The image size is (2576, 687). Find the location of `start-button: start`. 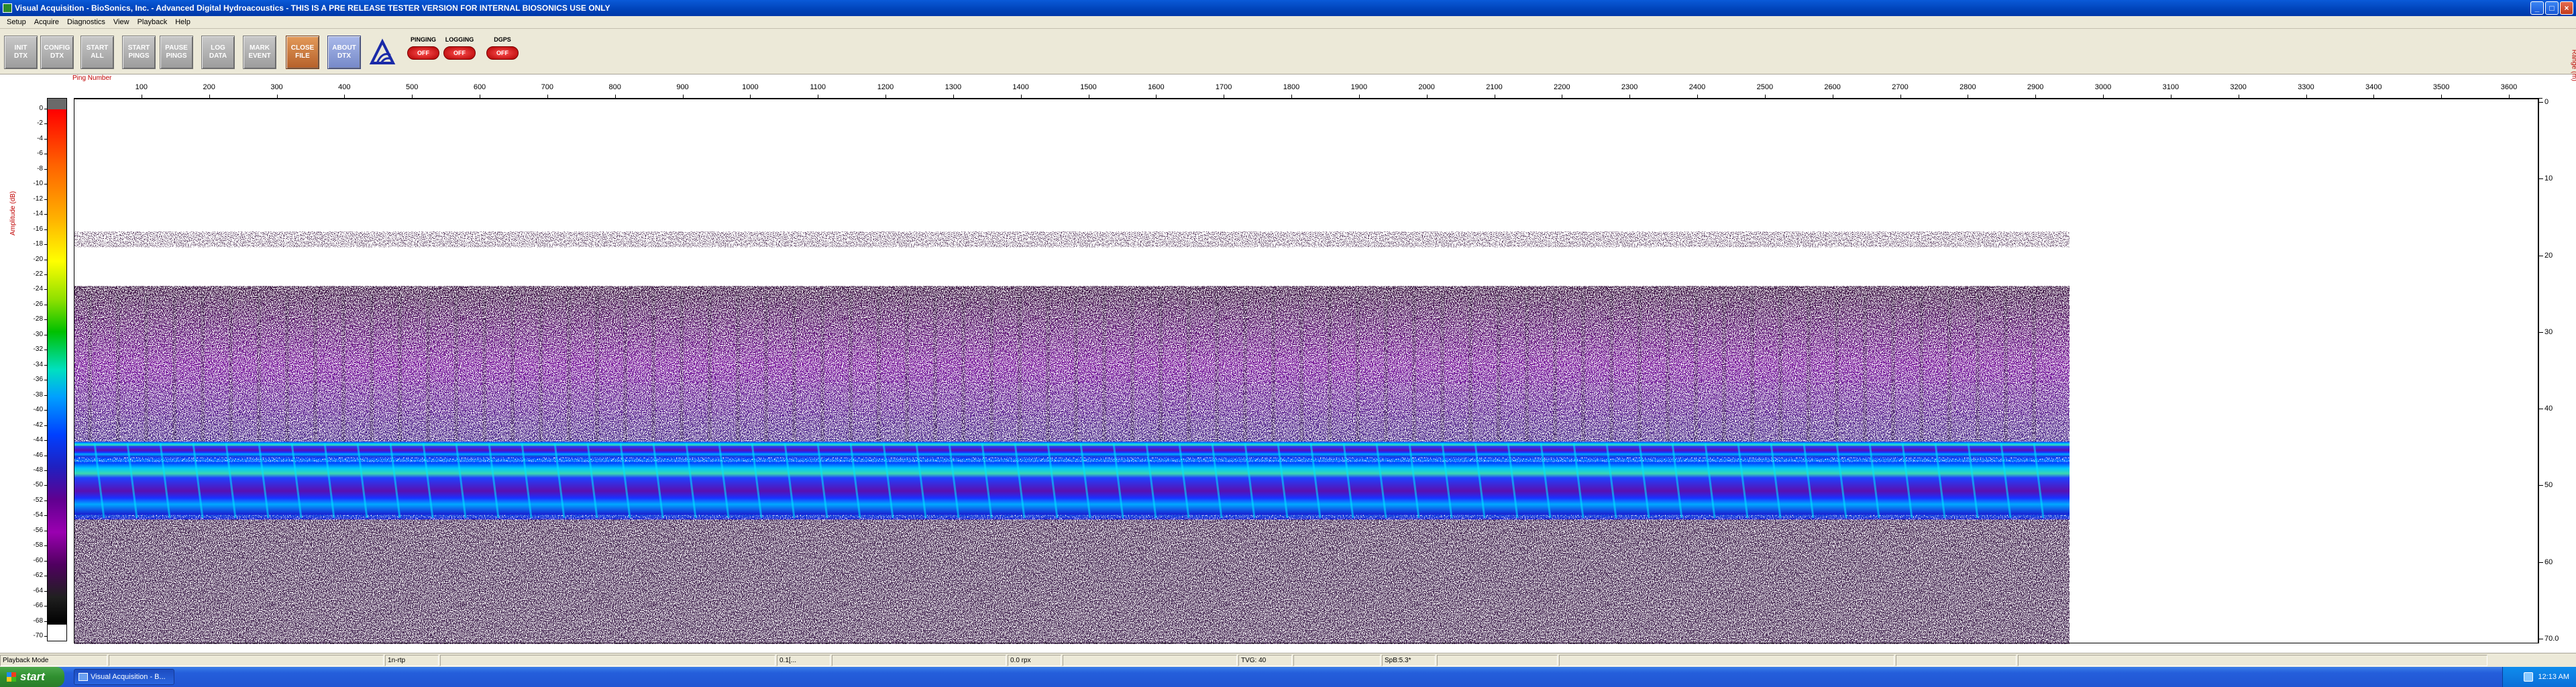

start-button: start is located at coordinates (32, 677).